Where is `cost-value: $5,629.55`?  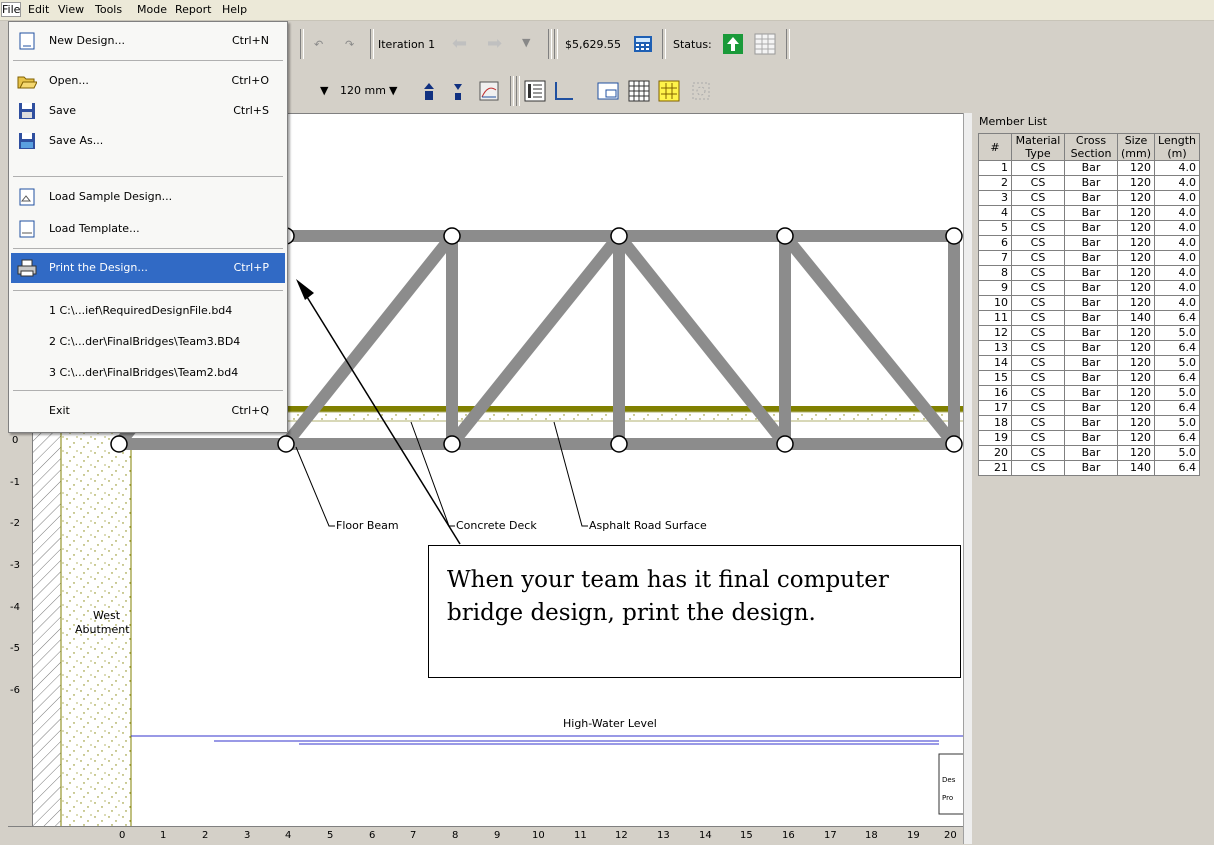
cost-value: $5,629.55 is located at coordinates (593, 44).